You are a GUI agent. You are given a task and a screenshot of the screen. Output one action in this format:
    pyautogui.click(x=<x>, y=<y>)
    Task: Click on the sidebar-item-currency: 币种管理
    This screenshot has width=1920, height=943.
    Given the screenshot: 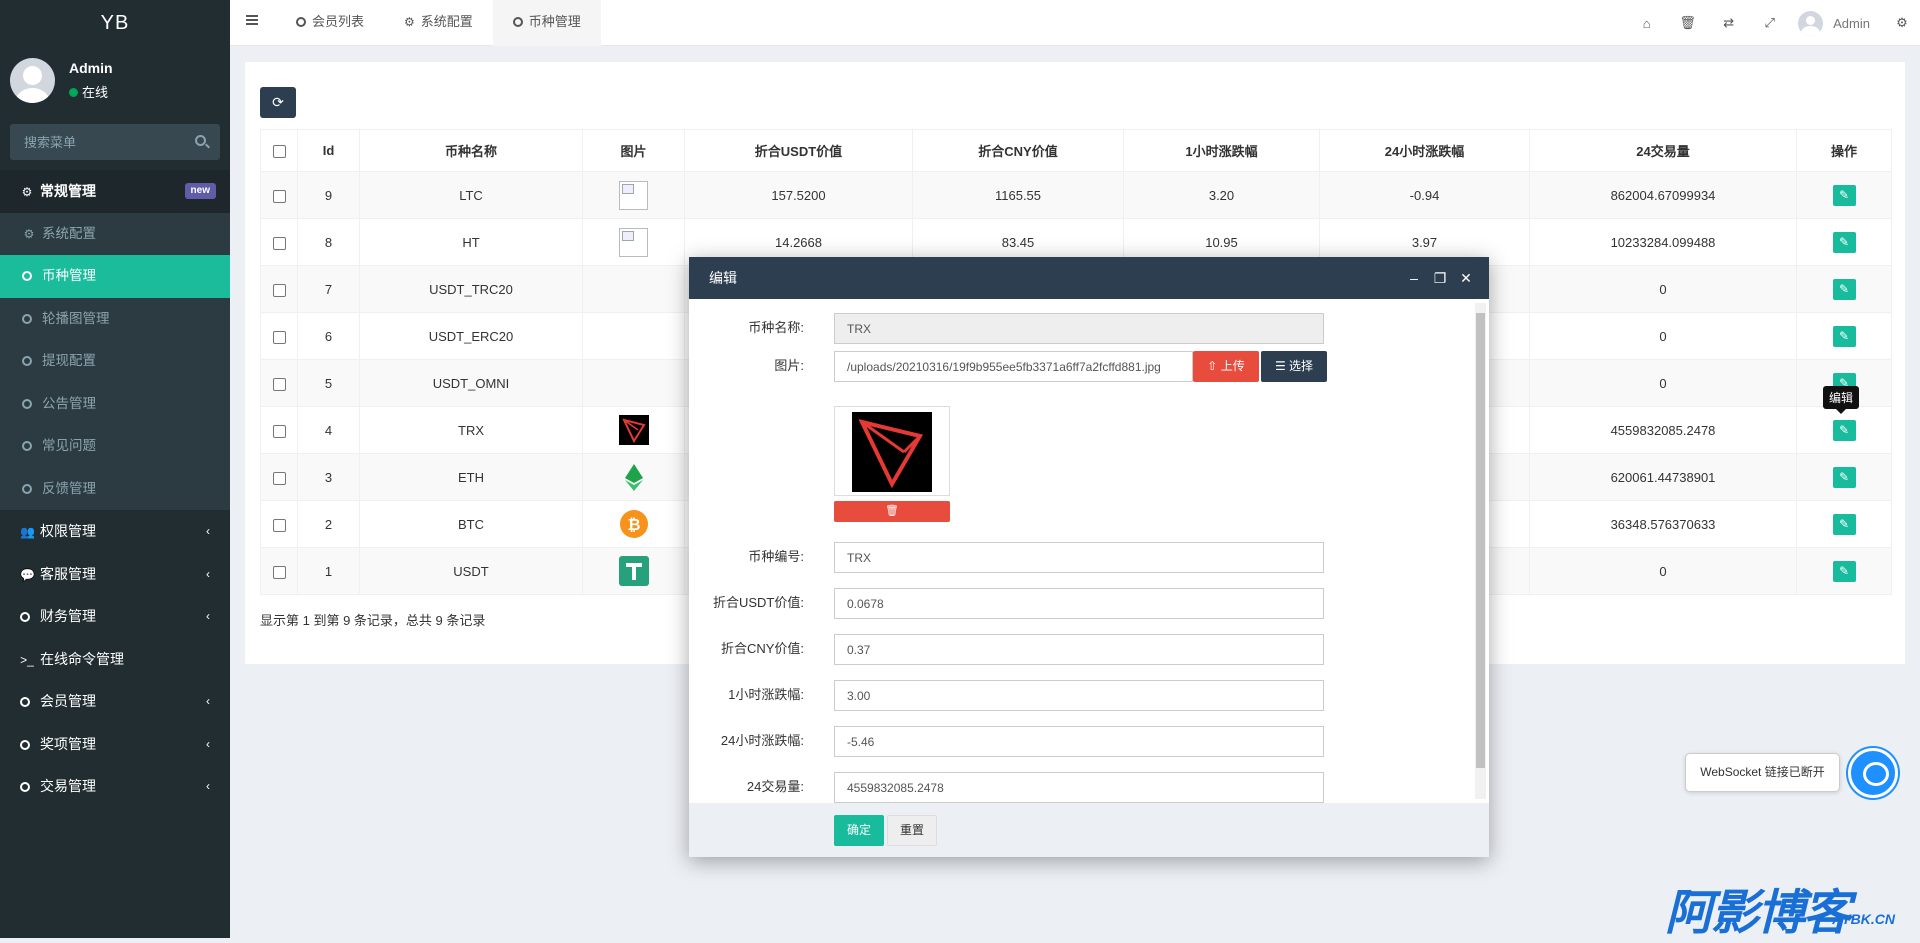 What is the action you would take?
    pyautogui.click(x=115, y=276)
    